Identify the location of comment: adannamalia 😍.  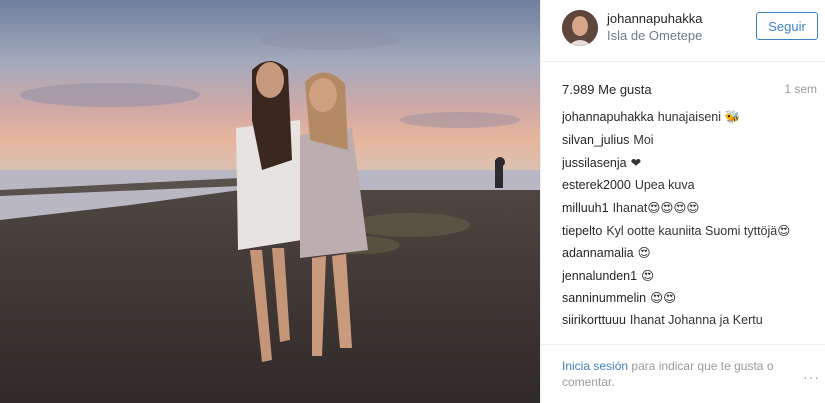
(690, 256).